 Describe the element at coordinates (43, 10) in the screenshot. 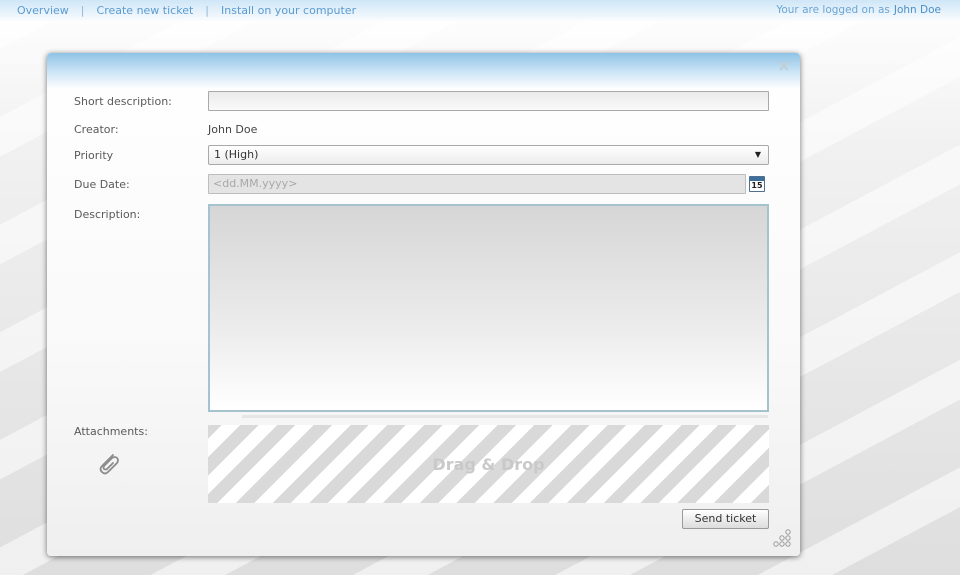

I see `nav-overview-link: Overview` at that location.